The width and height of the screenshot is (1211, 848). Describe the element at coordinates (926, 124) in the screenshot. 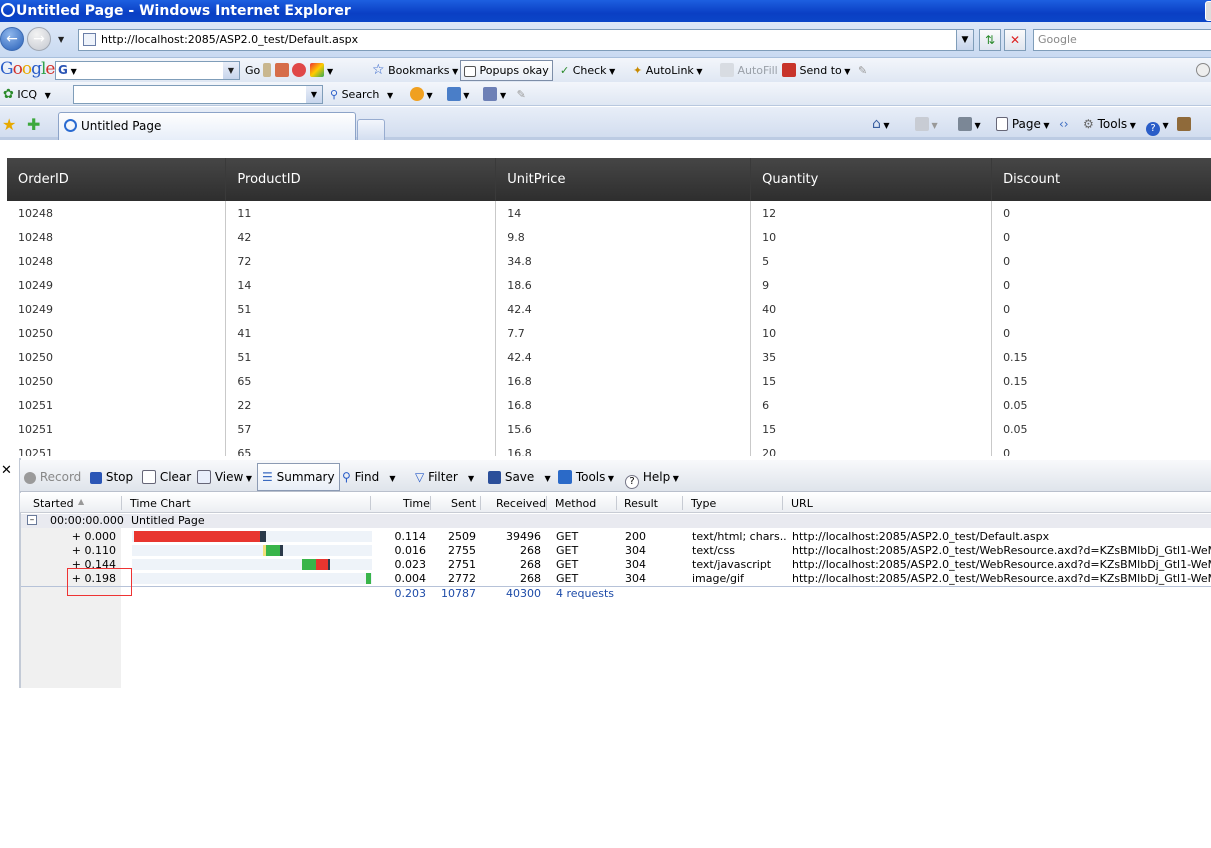

I see `feeds-button: ▼` at that location.